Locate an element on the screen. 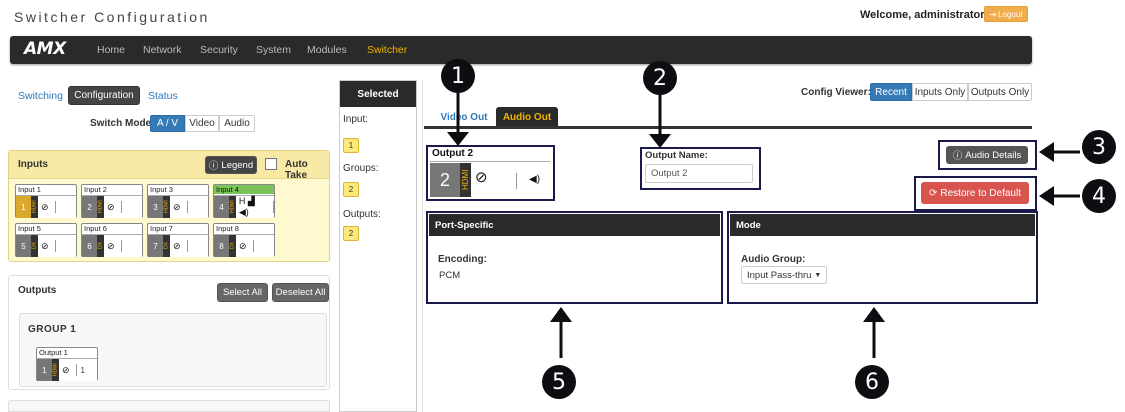 This screenshot has width=1125, height=412. callout-2: 2 is located at coordinates (660, 78).